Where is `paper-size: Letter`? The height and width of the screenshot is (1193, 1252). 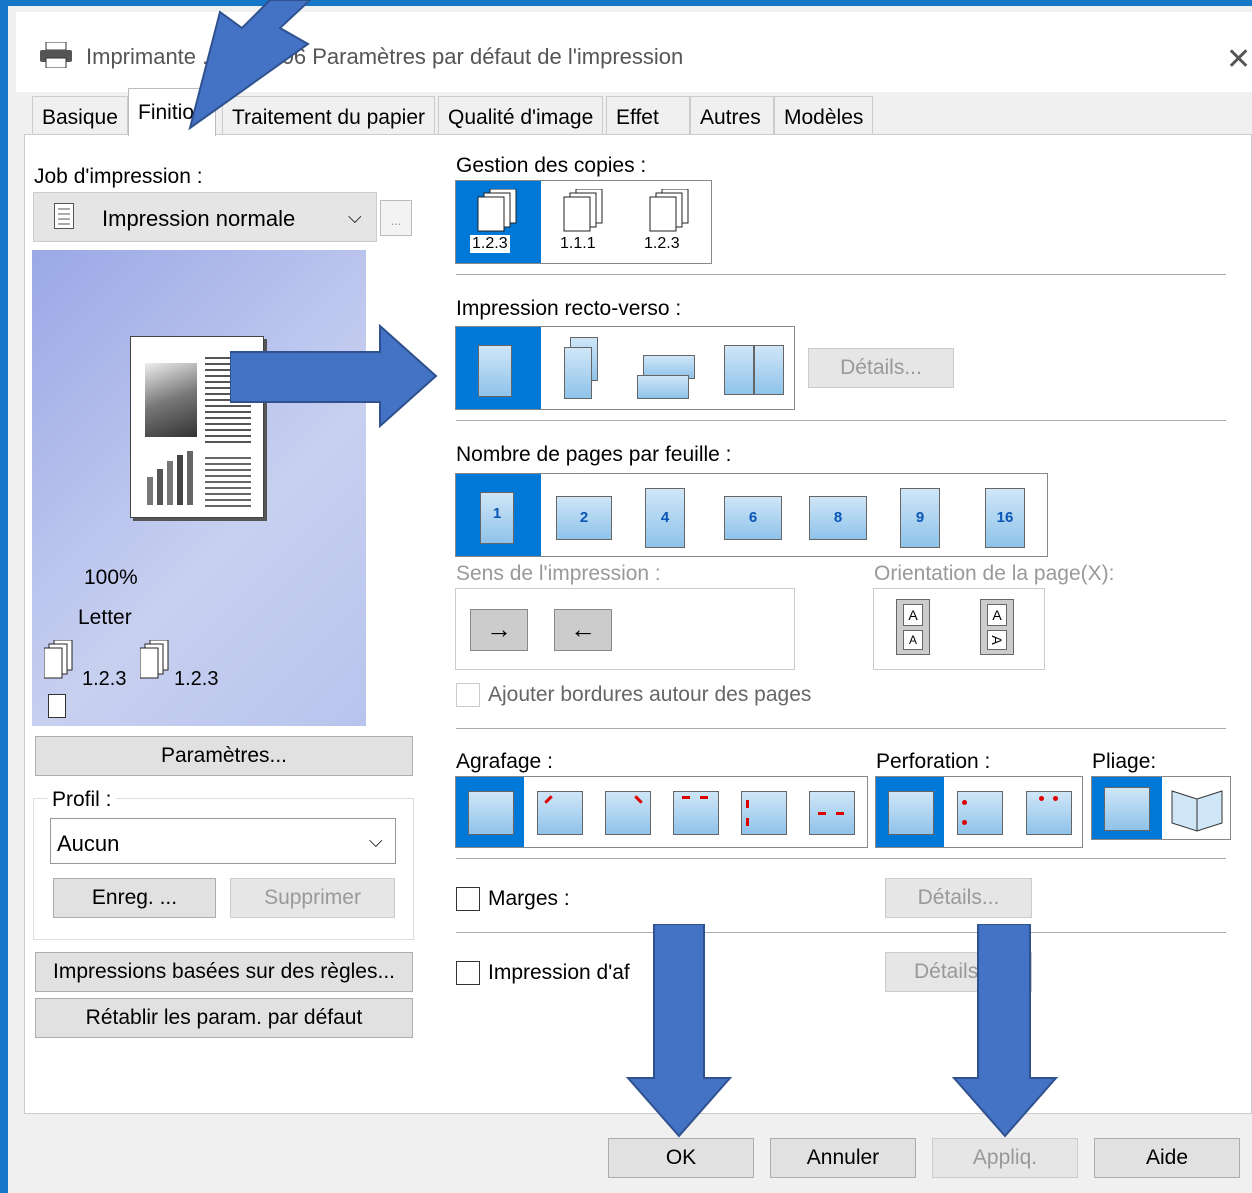 paper-size: Letter is located at coordinates (105, 617).